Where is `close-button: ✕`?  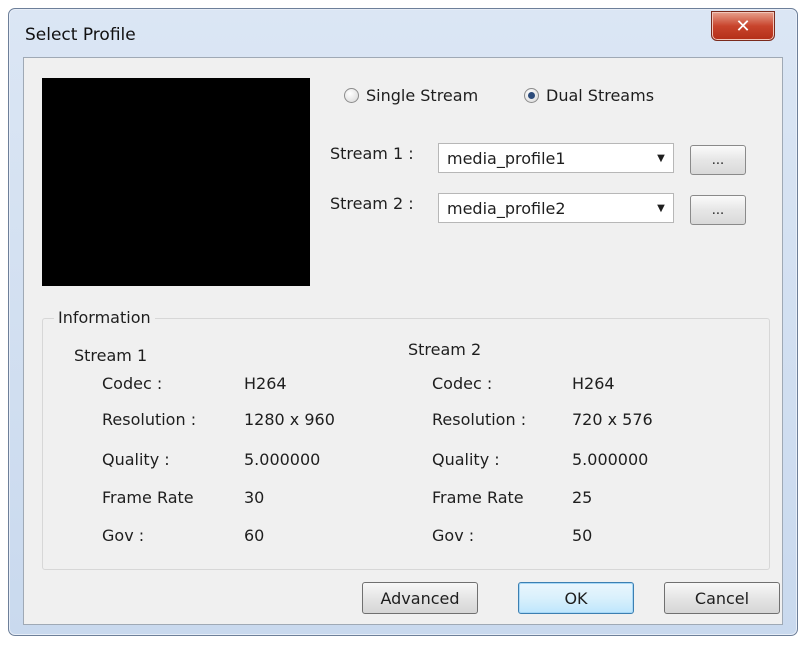 close-button: ✕ is located at coordinates (743, 26).